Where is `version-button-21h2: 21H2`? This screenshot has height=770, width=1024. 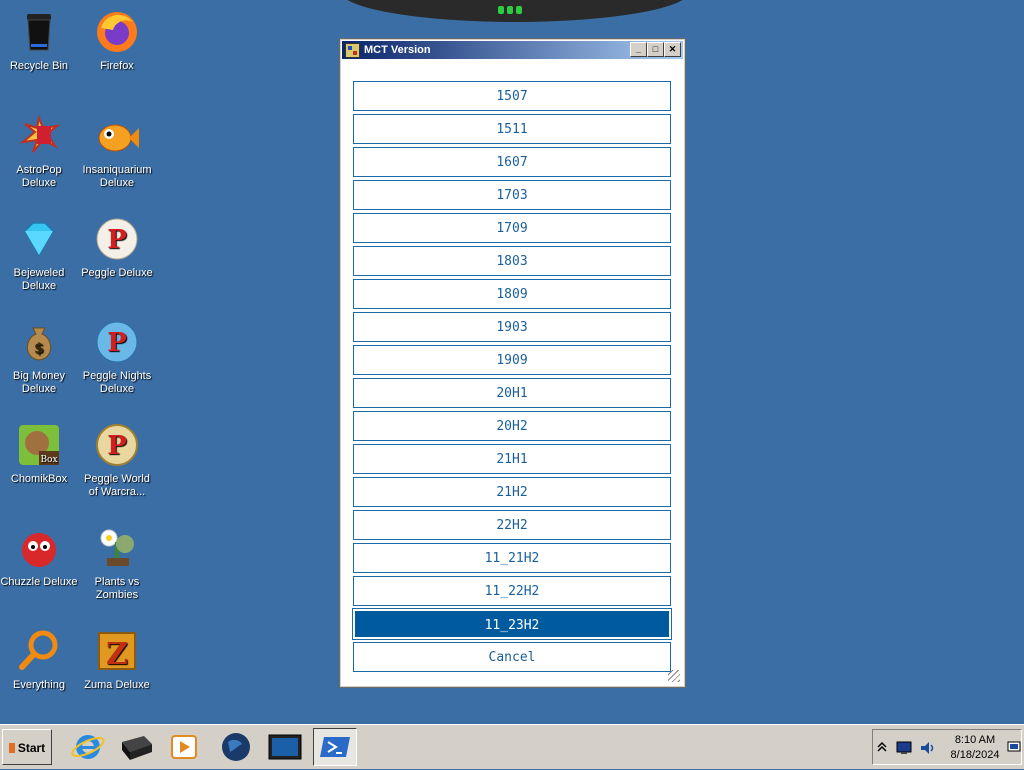 version-button-21h2: 21H2 is located at coordinates (512, 492).